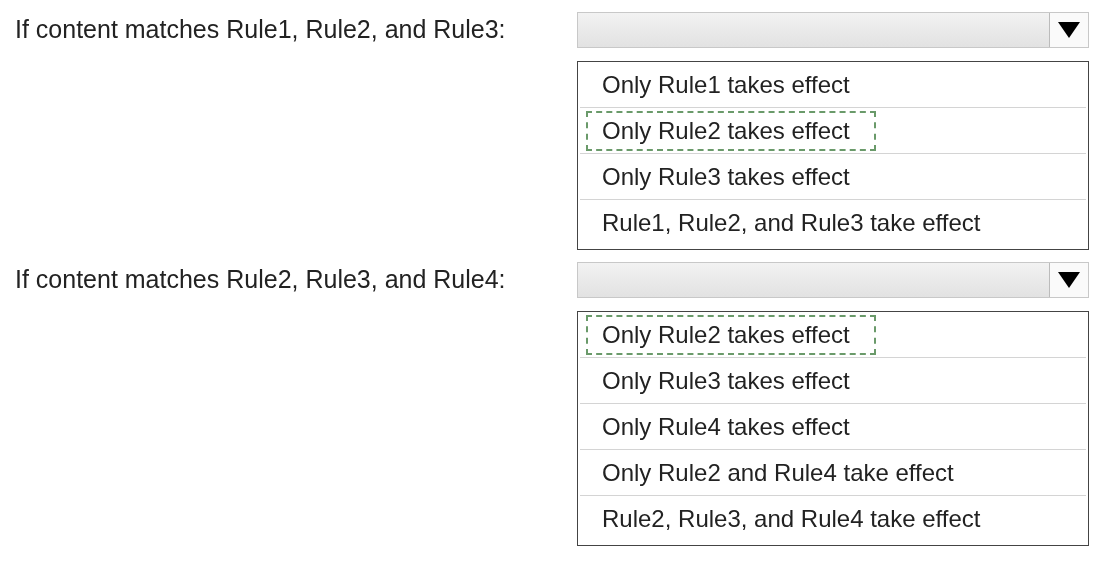 This screenshot has height=563, width=1099. I want to click on question-label: If content matches Rule2, Rule3, and Rule4:, so click(261, 279).